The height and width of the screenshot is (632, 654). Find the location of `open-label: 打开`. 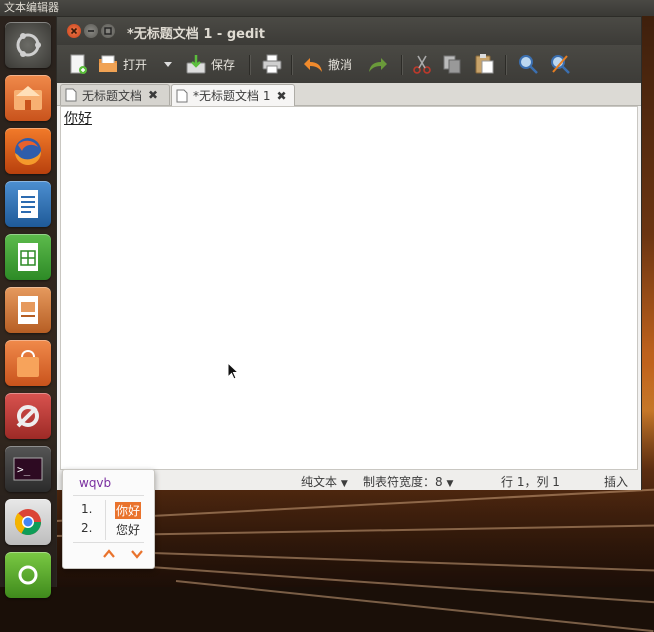

open-label: 打开 is located at coordinates (135, 64).